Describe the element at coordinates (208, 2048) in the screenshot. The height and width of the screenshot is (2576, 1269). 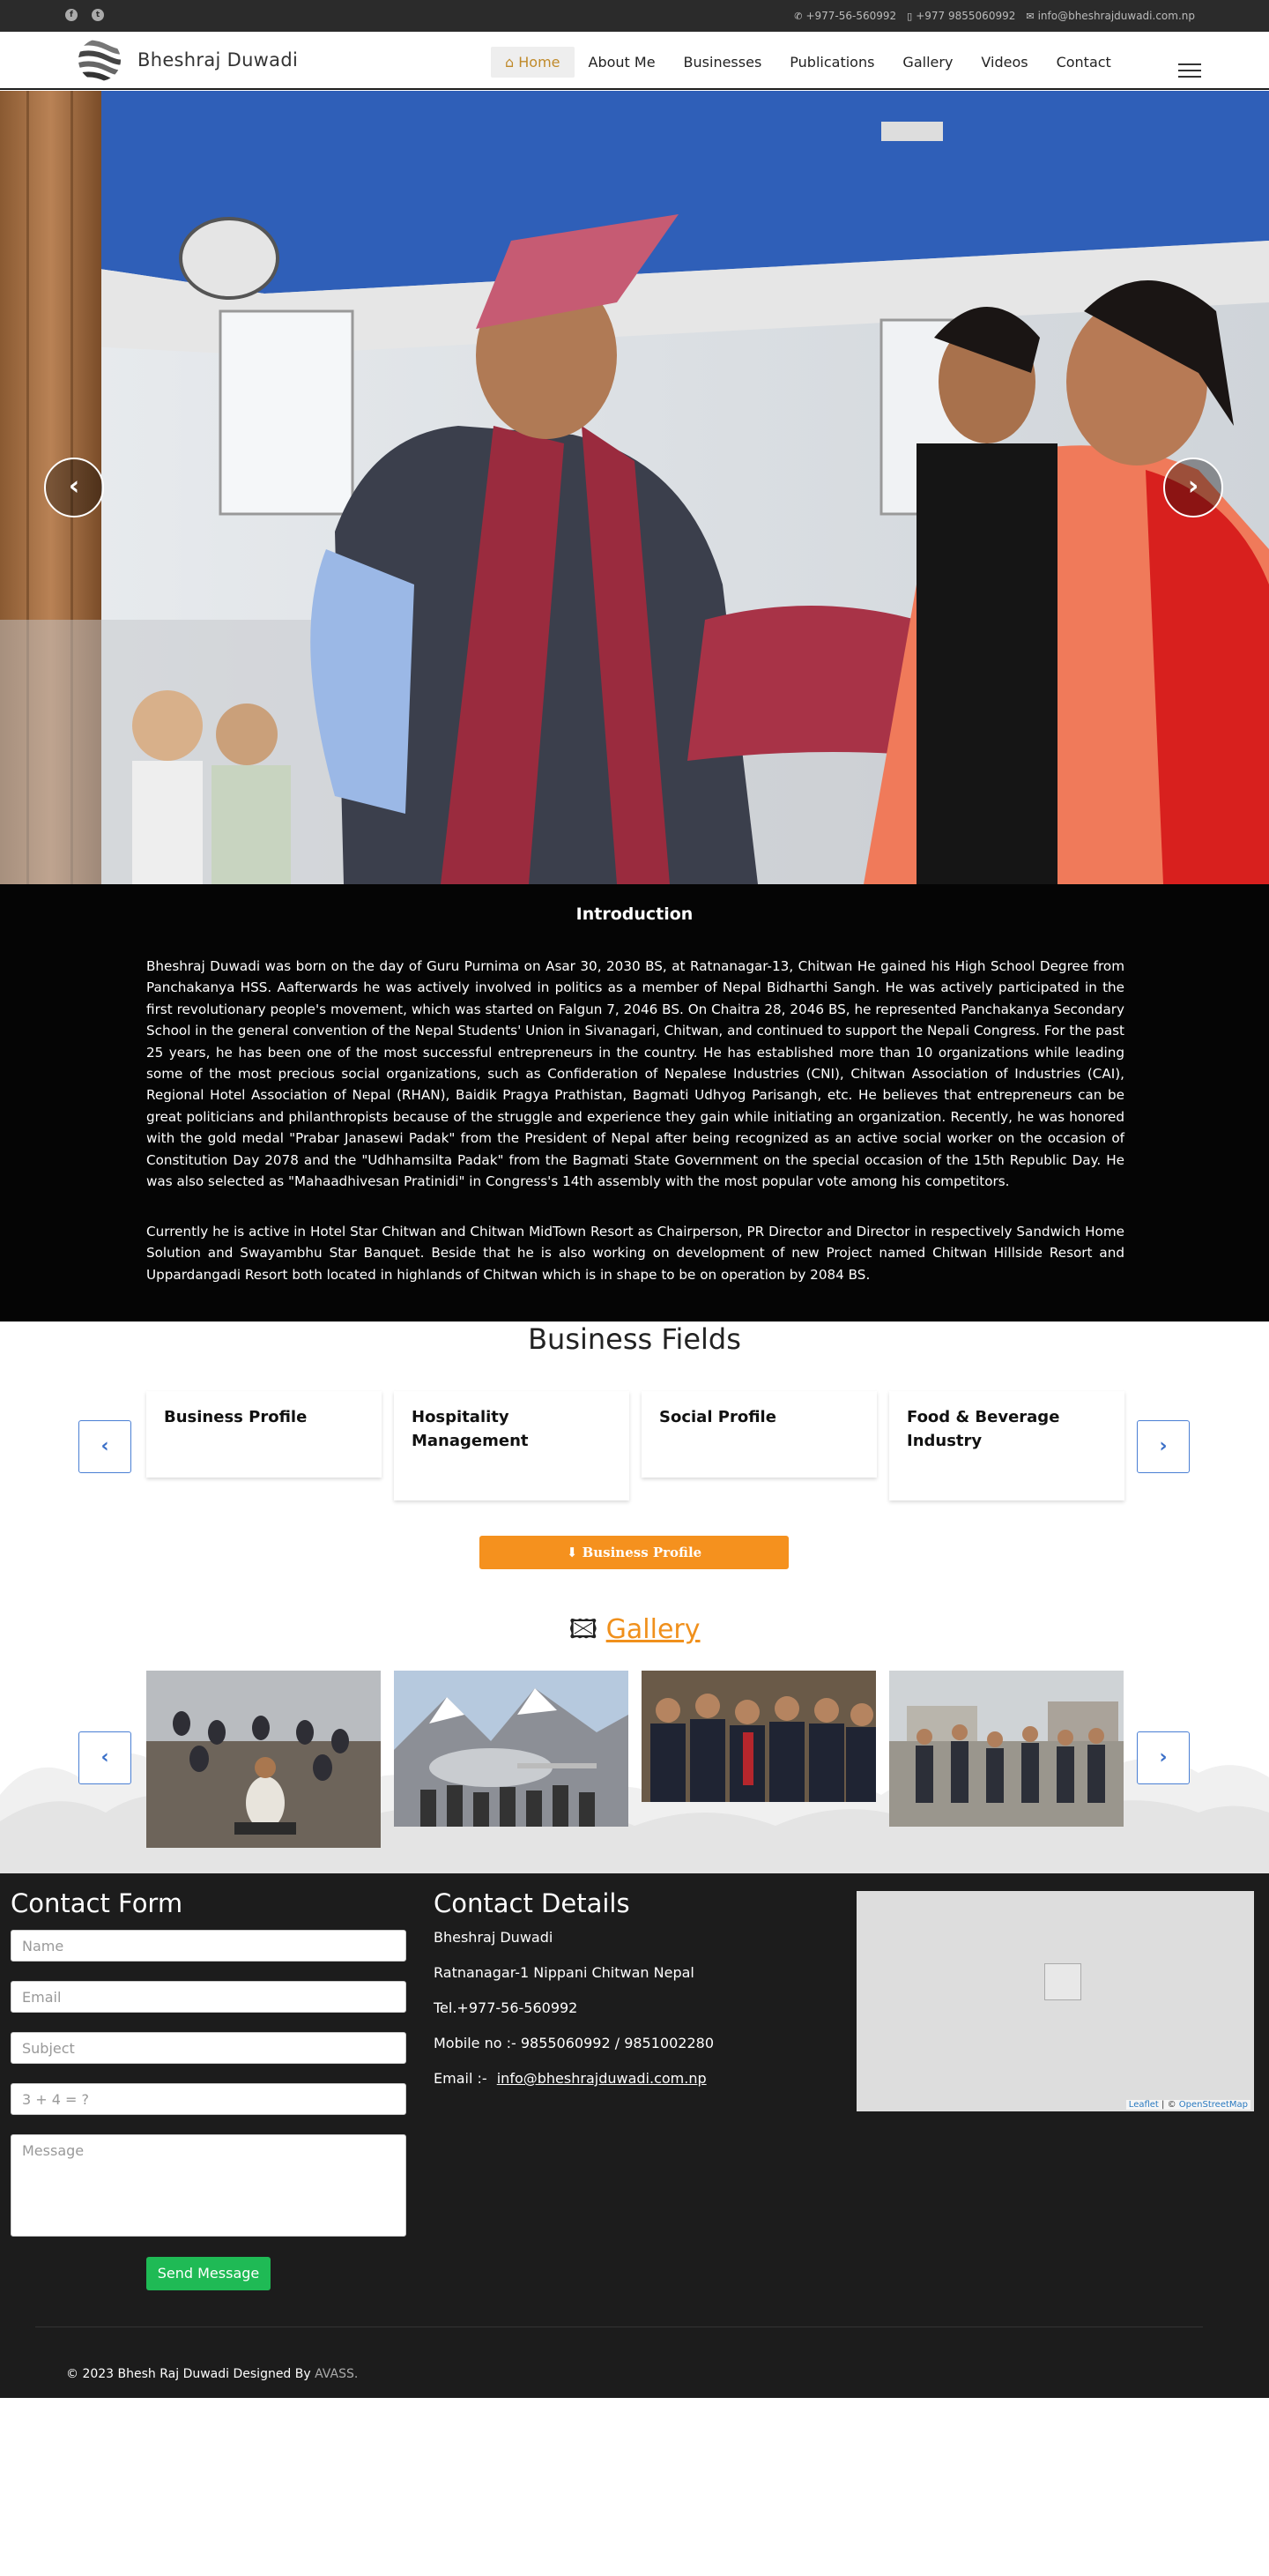
I see `subject-input: Subject` at that location.